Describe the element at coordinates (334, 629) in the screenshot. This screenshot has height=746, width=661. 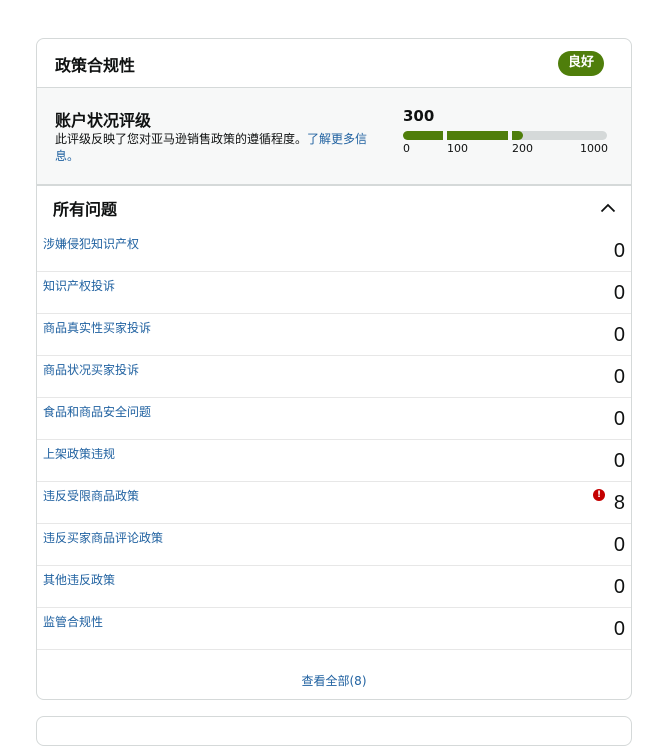
I see `issue-row: 监管合规性 0` at that location.